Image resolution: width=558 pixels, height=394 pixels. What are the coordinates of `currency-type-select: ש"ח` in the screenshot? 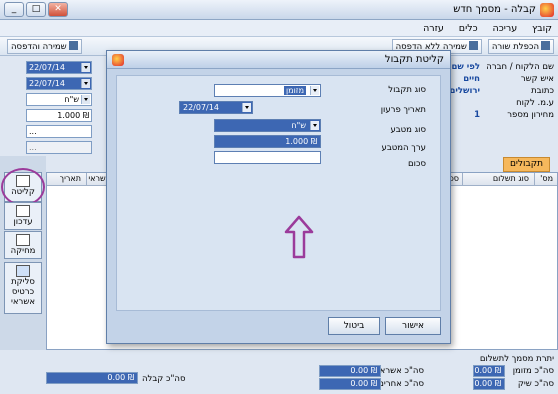 It's located at (267, 125).